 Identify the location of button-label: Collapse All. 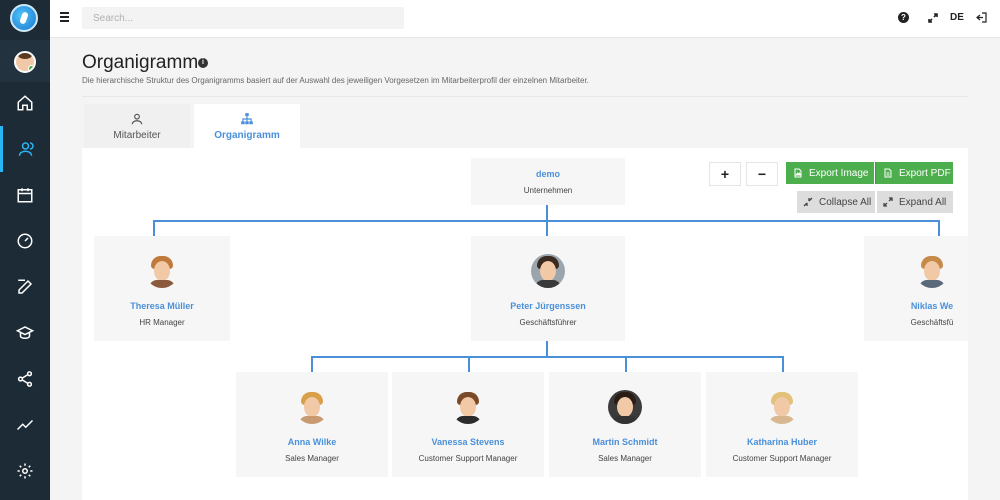
(845, 202).